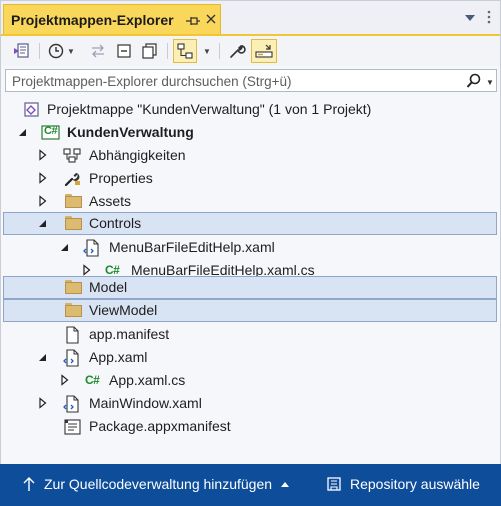 This screenshot has width=501, height=506. Describe the element at coordinates (130, 132) in the screenshot. I see `tree-item-label: KundenVerwaltung` at that location.